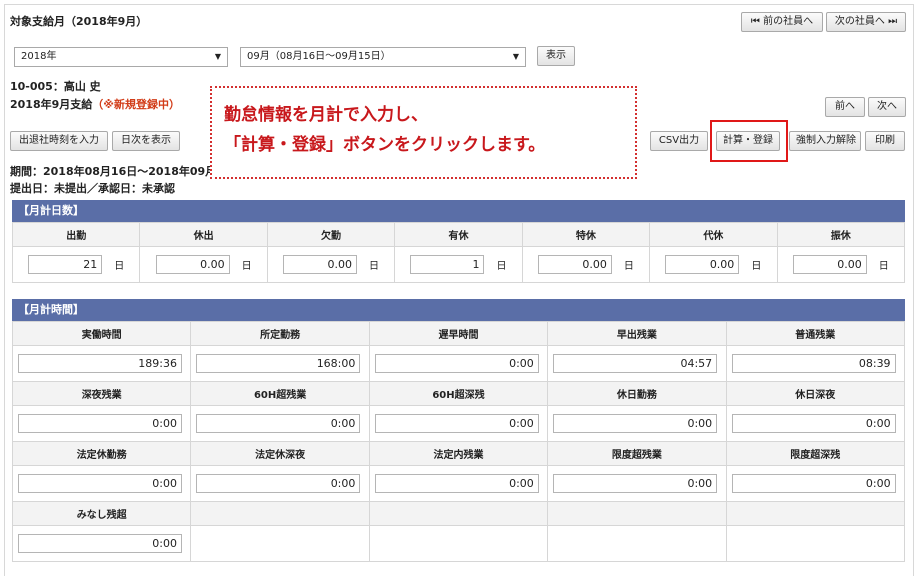  What do you see at coordinates (815, 453) in the screenshot?
I see `hours-col-header: 限度超深残` at bounding box center [815, 453].